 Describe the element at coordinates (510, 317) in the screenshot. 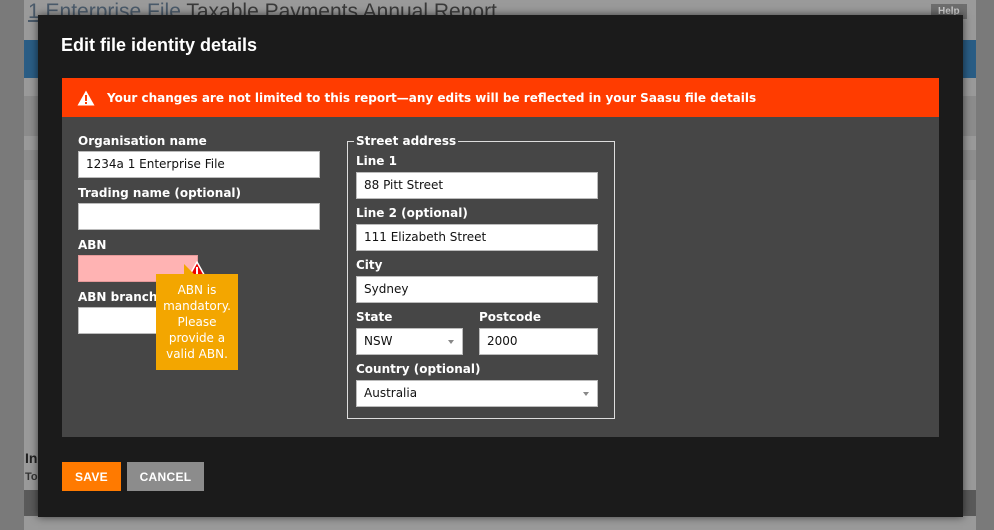

I see `postcode-label: Postcode` at that location.